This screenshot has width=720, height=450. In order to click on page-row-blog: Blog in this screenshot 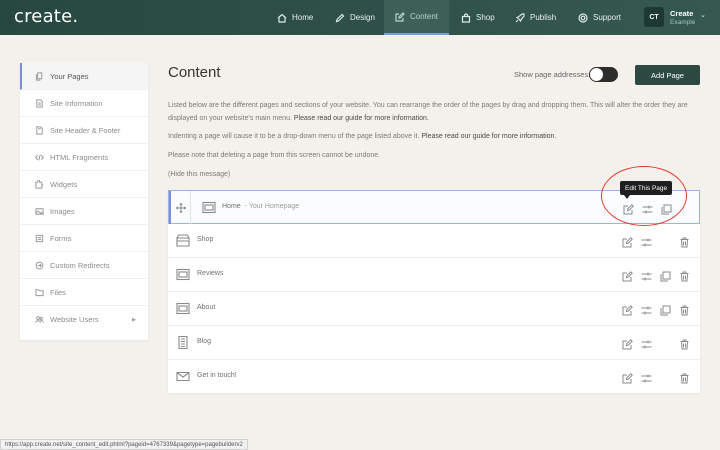, I will do `click(434, 343)`.